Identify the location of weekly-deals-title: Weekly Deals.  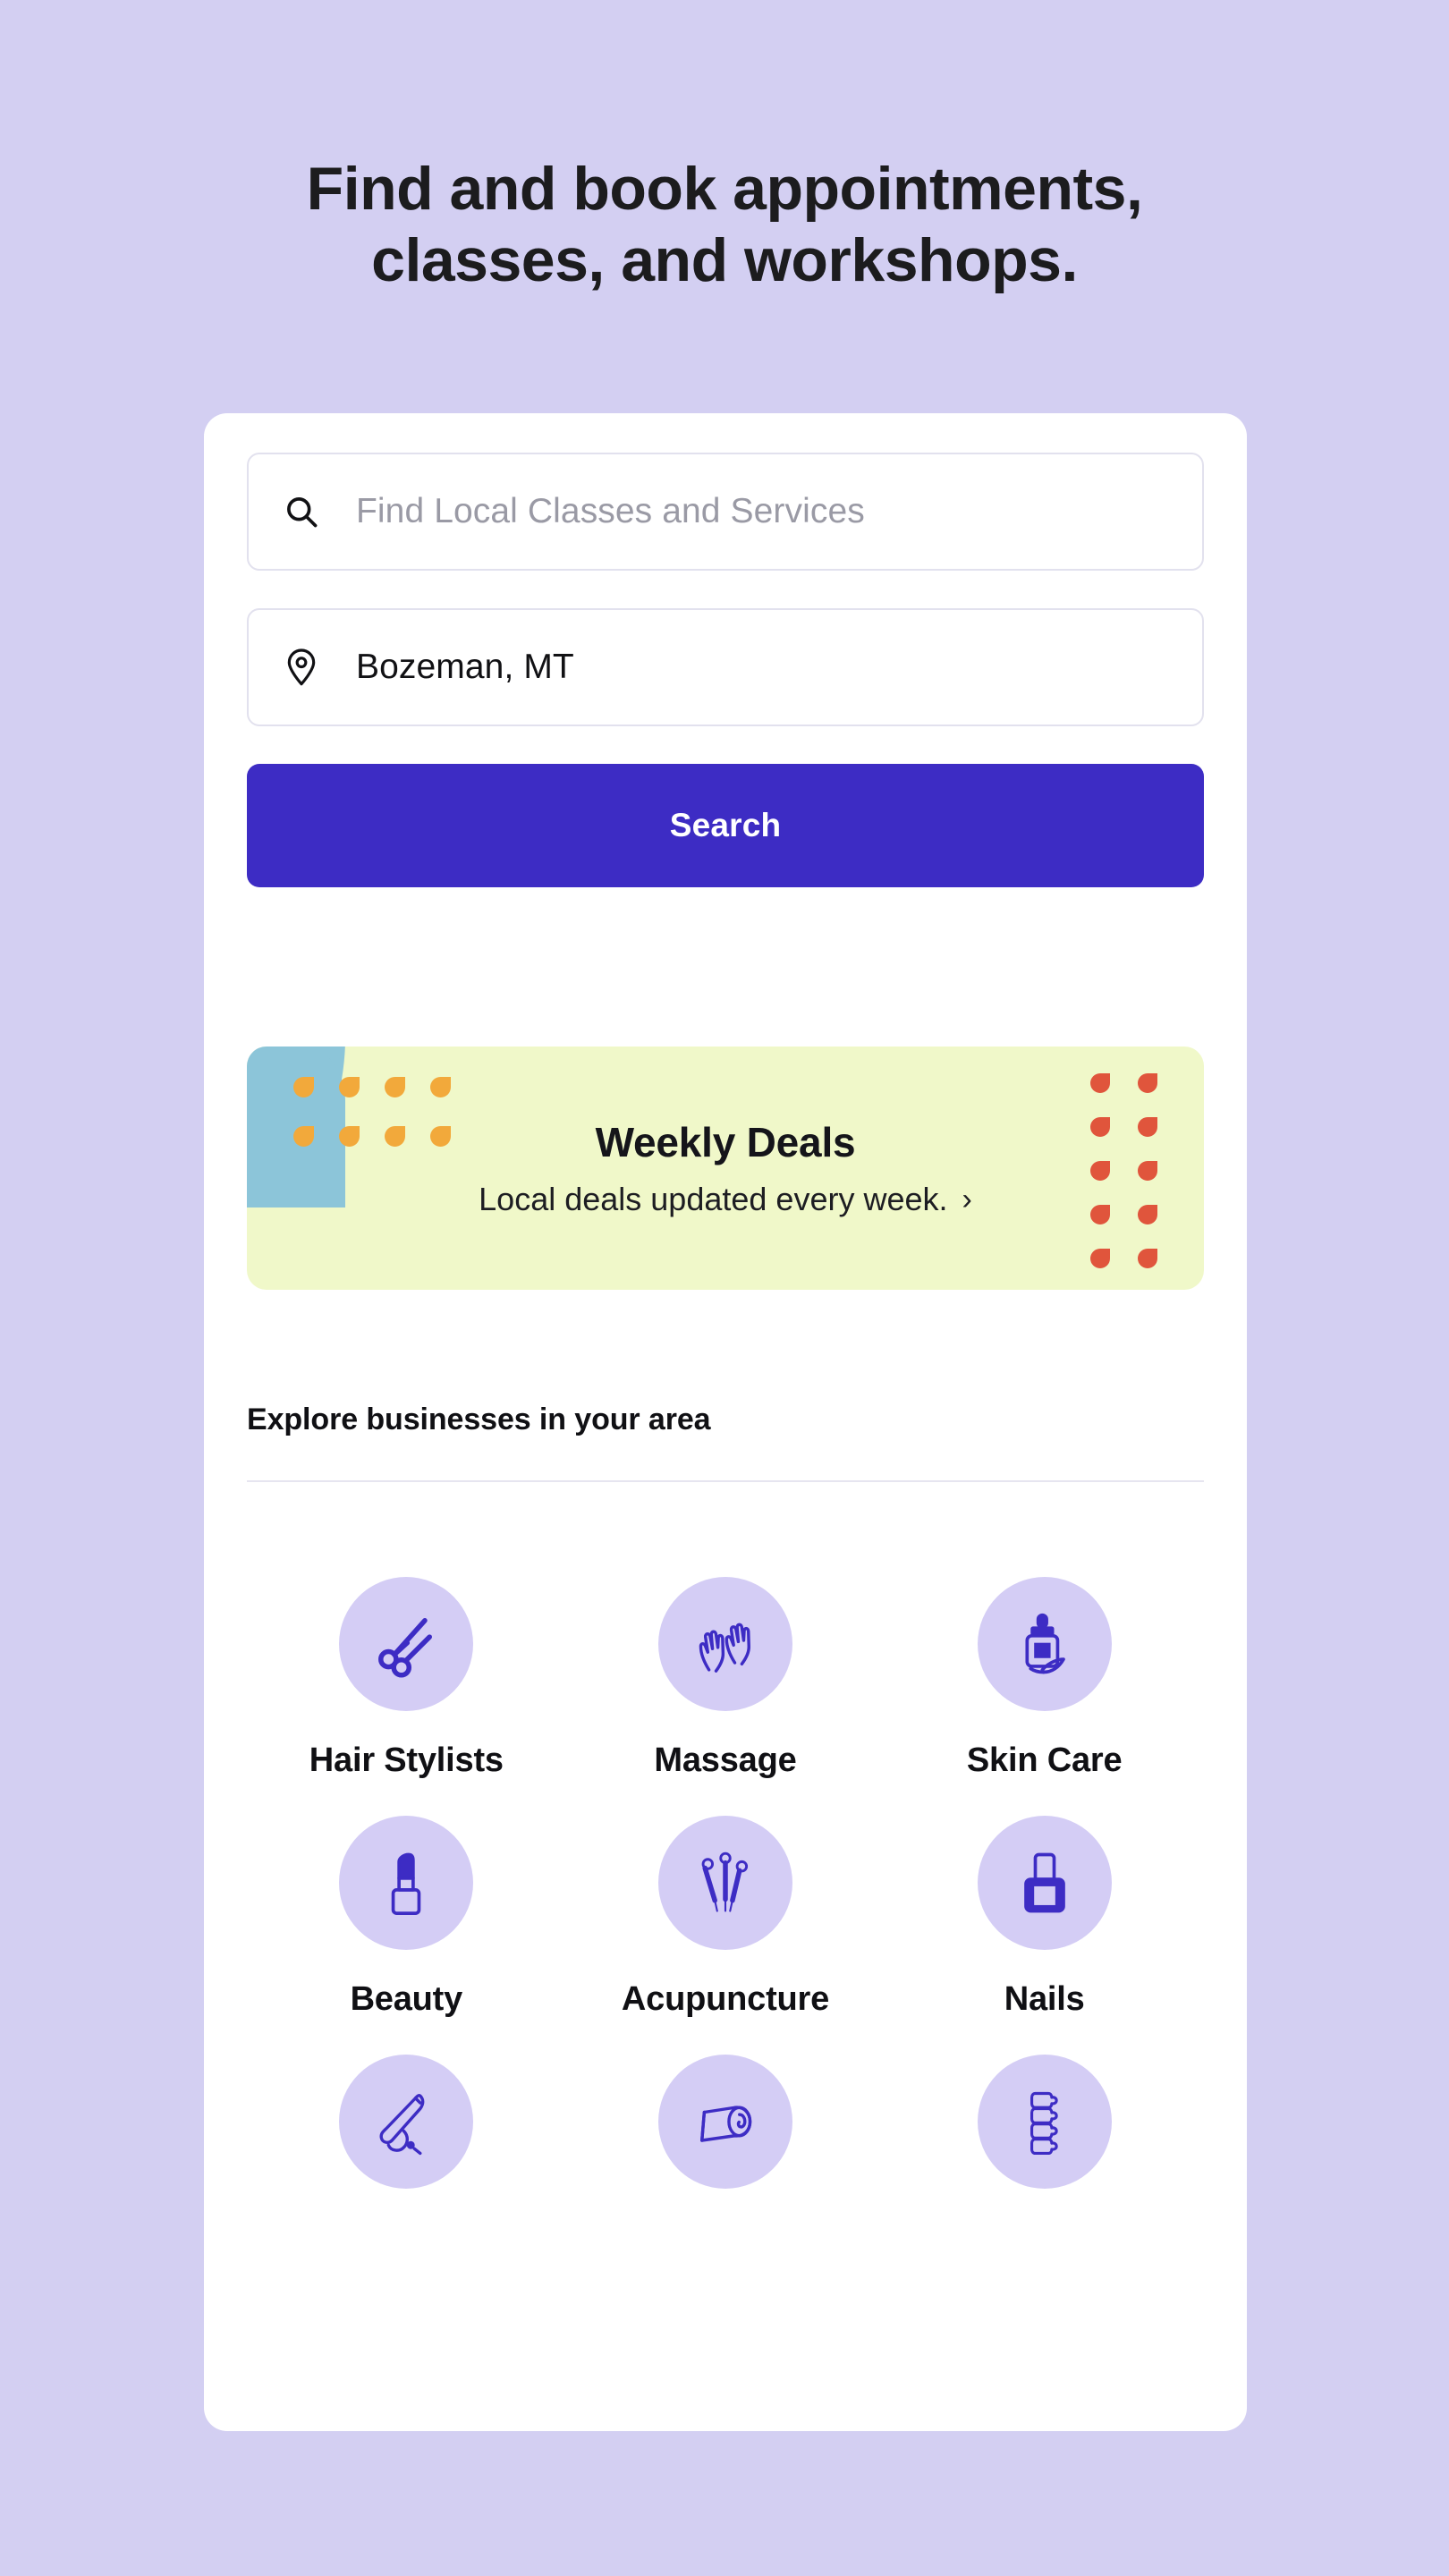
(725, 1142).